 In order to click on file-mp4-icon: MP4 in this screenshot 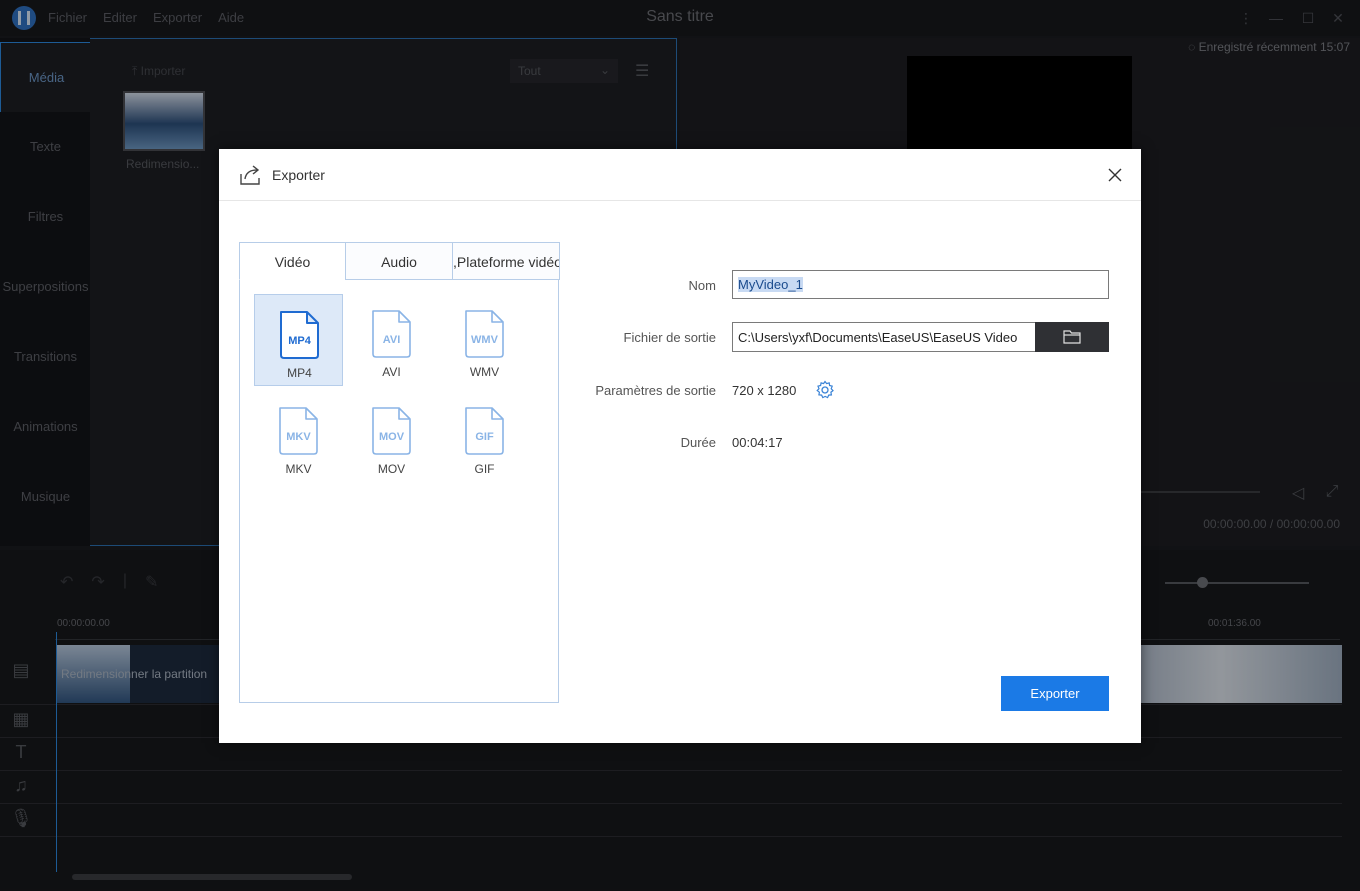, I will do `click(299, 335)`.